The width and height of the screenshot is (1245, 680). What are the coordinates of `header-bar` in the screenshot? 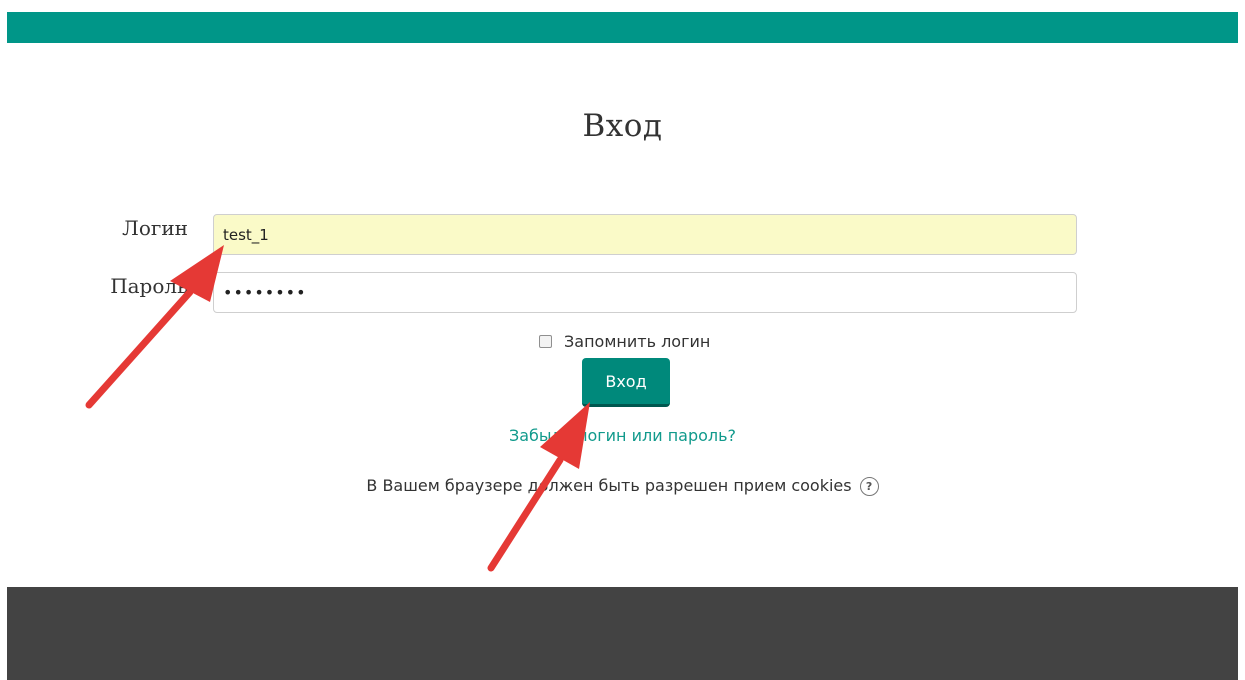 It's located at (622, 27).